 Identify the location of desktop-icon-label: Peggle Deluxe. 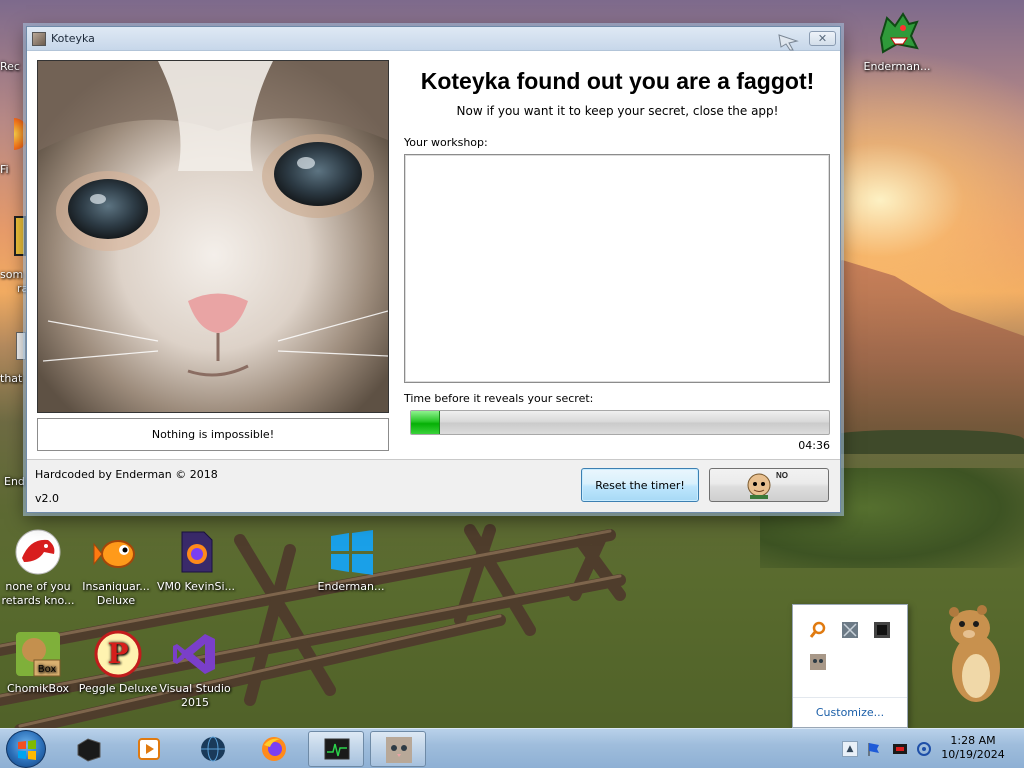
(118, 688).